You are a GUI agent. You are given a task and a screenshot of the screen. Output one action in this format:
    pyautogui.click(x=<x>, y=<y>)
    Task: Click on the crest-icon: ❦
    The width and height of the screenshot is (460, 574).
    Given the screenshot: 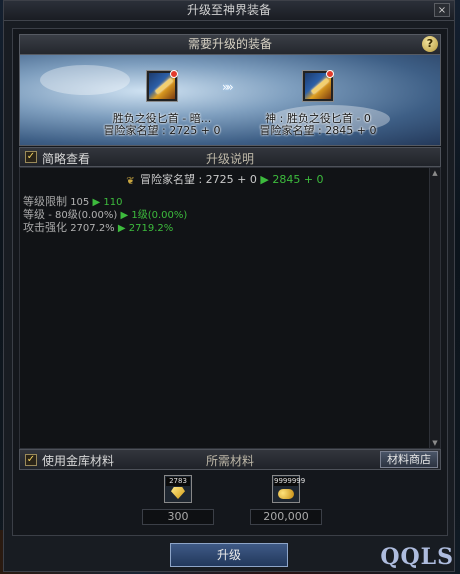 What is the action you would take?
    pyautogui.click(x=130, y=181)
    